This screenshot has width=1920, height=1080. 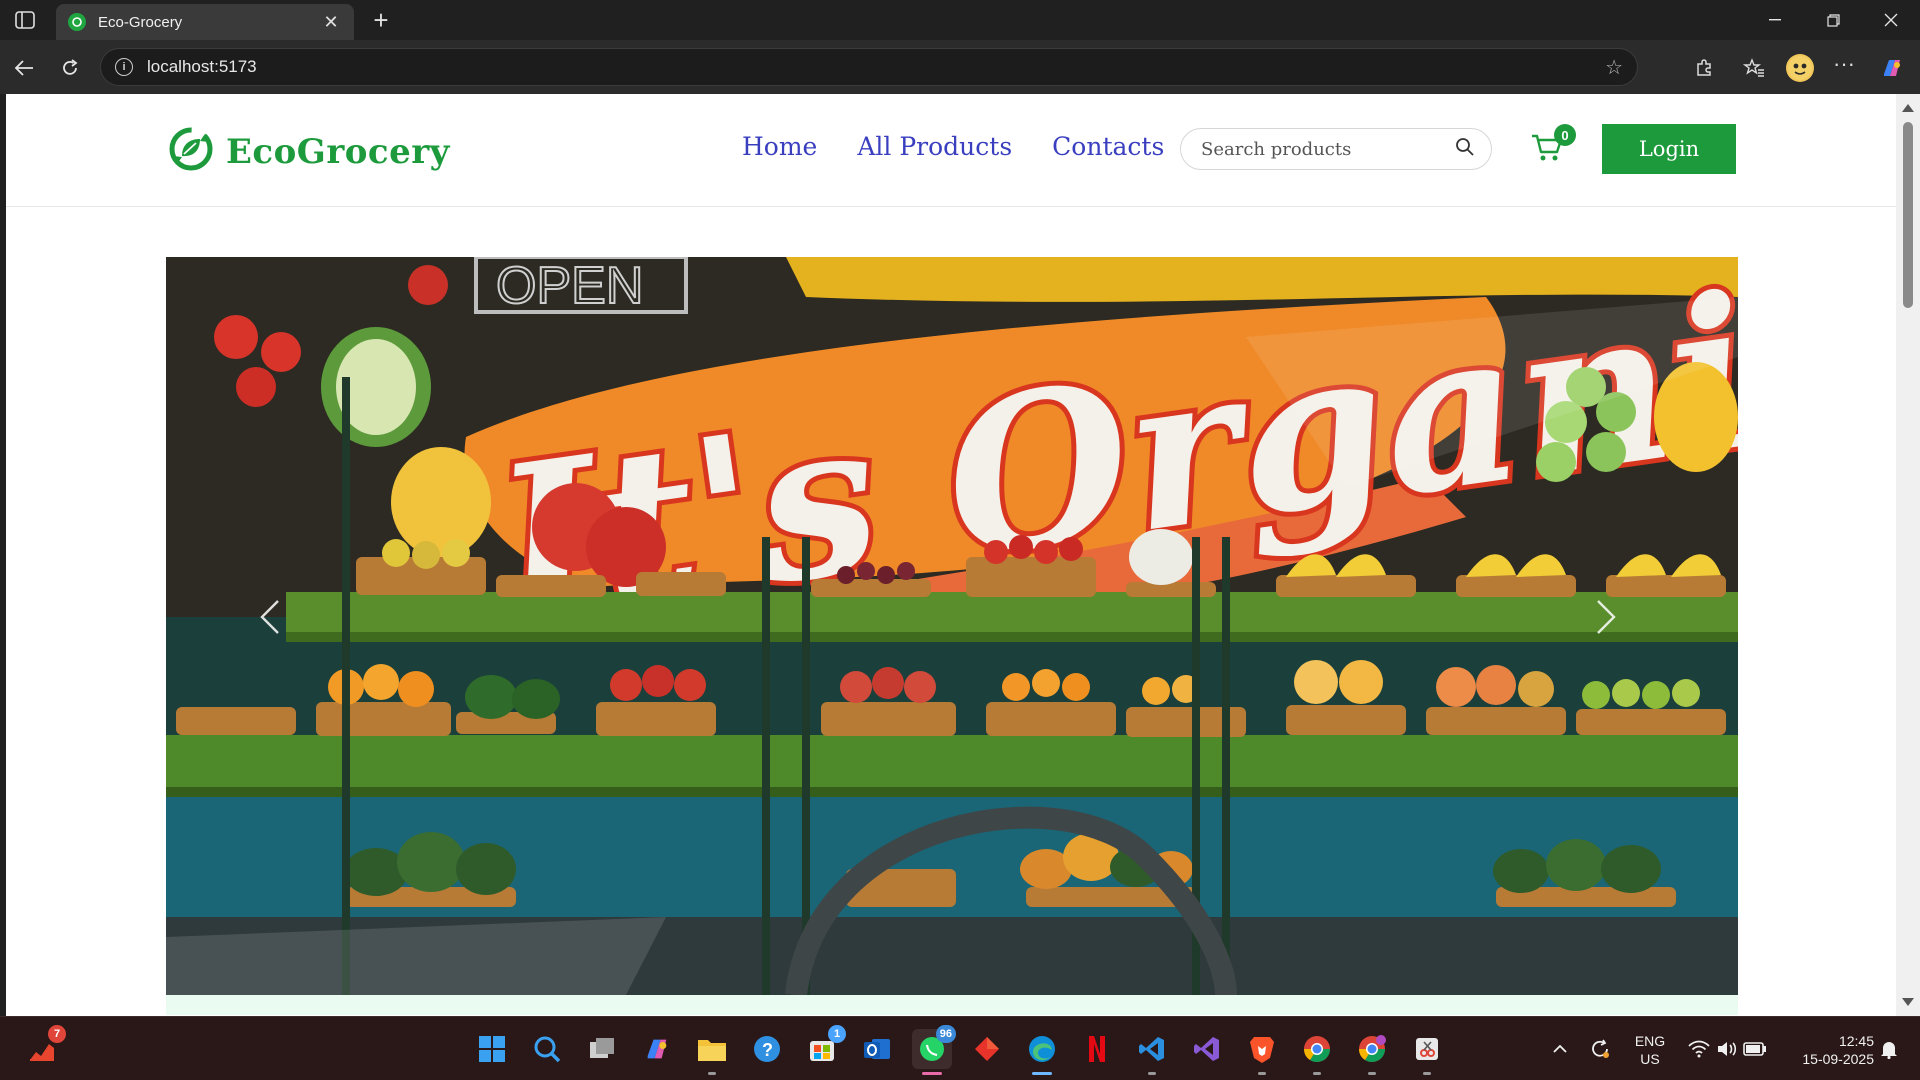 What do you see at coordinates (1838, 1059) in the screenshot?
I see `clock-date: 15-09-2025` at bounding box center [1838, 1059].